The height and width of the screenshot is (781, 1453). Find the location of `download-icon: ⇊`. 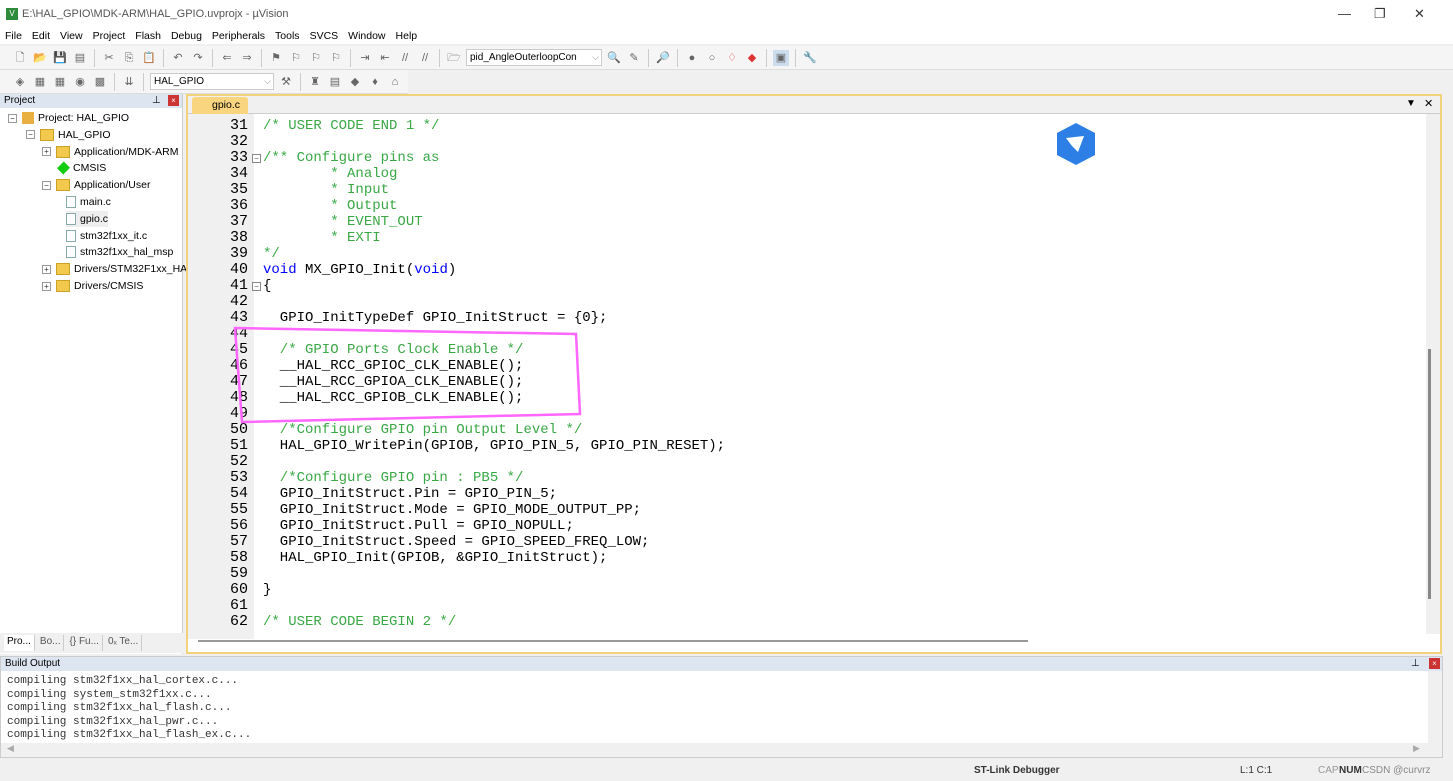

download-icon: ⇊ is located at coordinates (129, 82).